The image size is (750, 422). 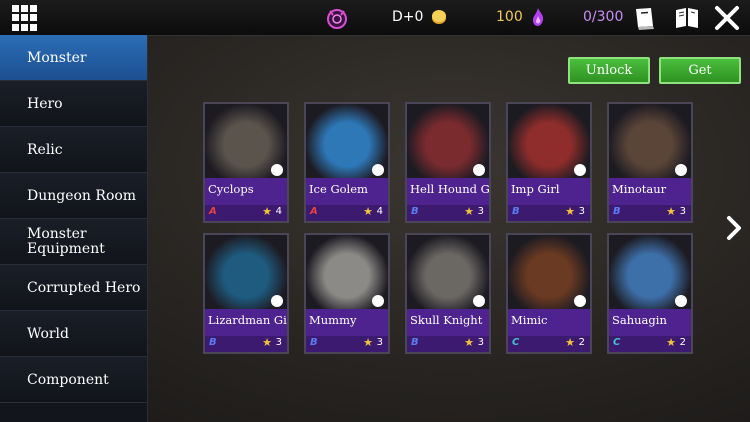 I want to click on monster-name: Minotaur, so click(x=650, y=191).